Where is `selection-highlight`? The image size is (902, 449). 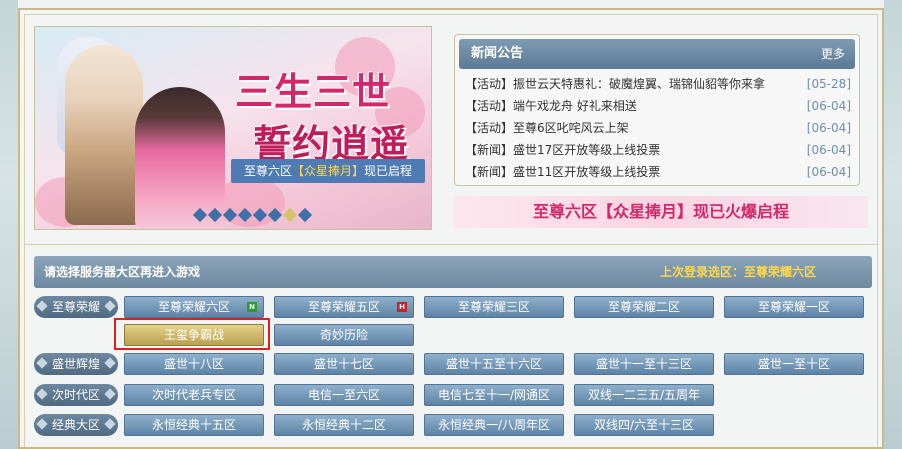 selection-highlight is located at coordinates (192, 334).